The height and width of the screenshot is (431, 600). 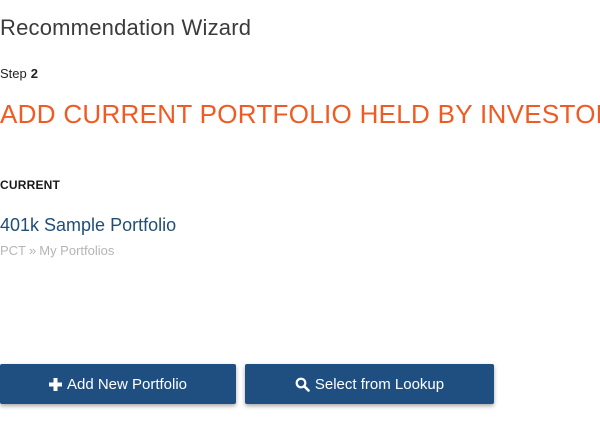 I want to click on add-new-portfolio-button: Add New Portfolio, so click(x=118, y=384).